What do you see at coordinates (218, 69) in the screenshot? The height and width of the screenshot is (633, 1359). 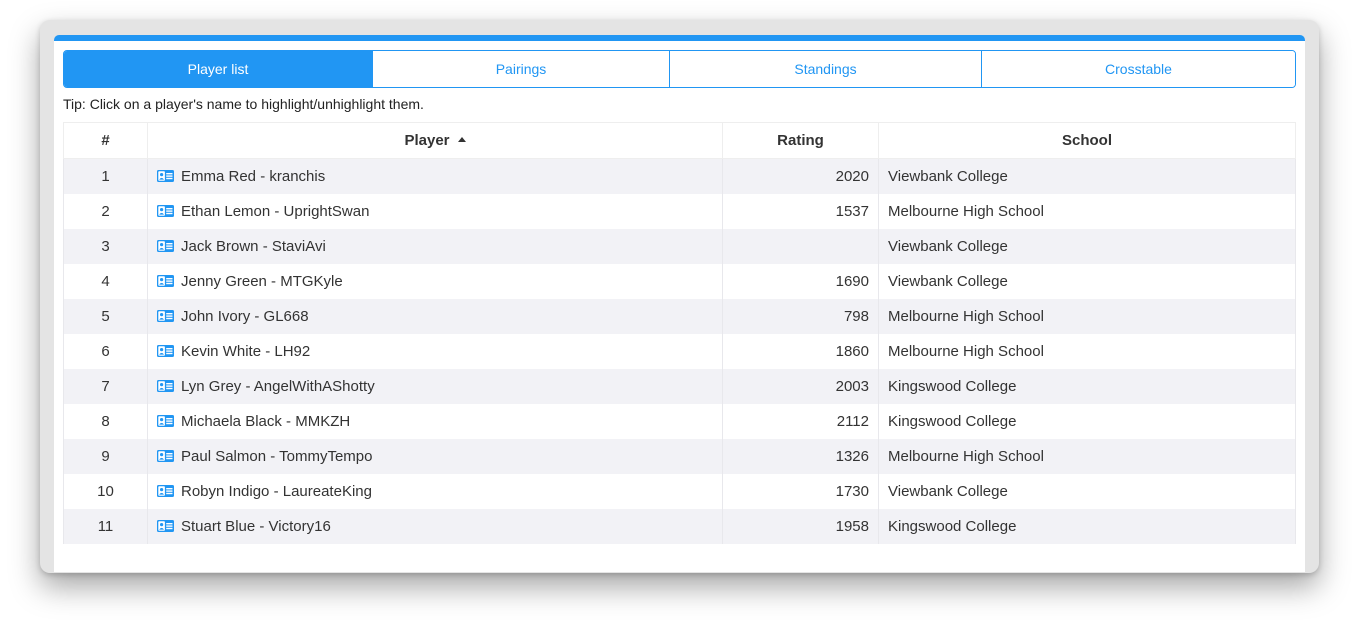 I see `tab-player-list: Player list` at bounding box center [218, 69].